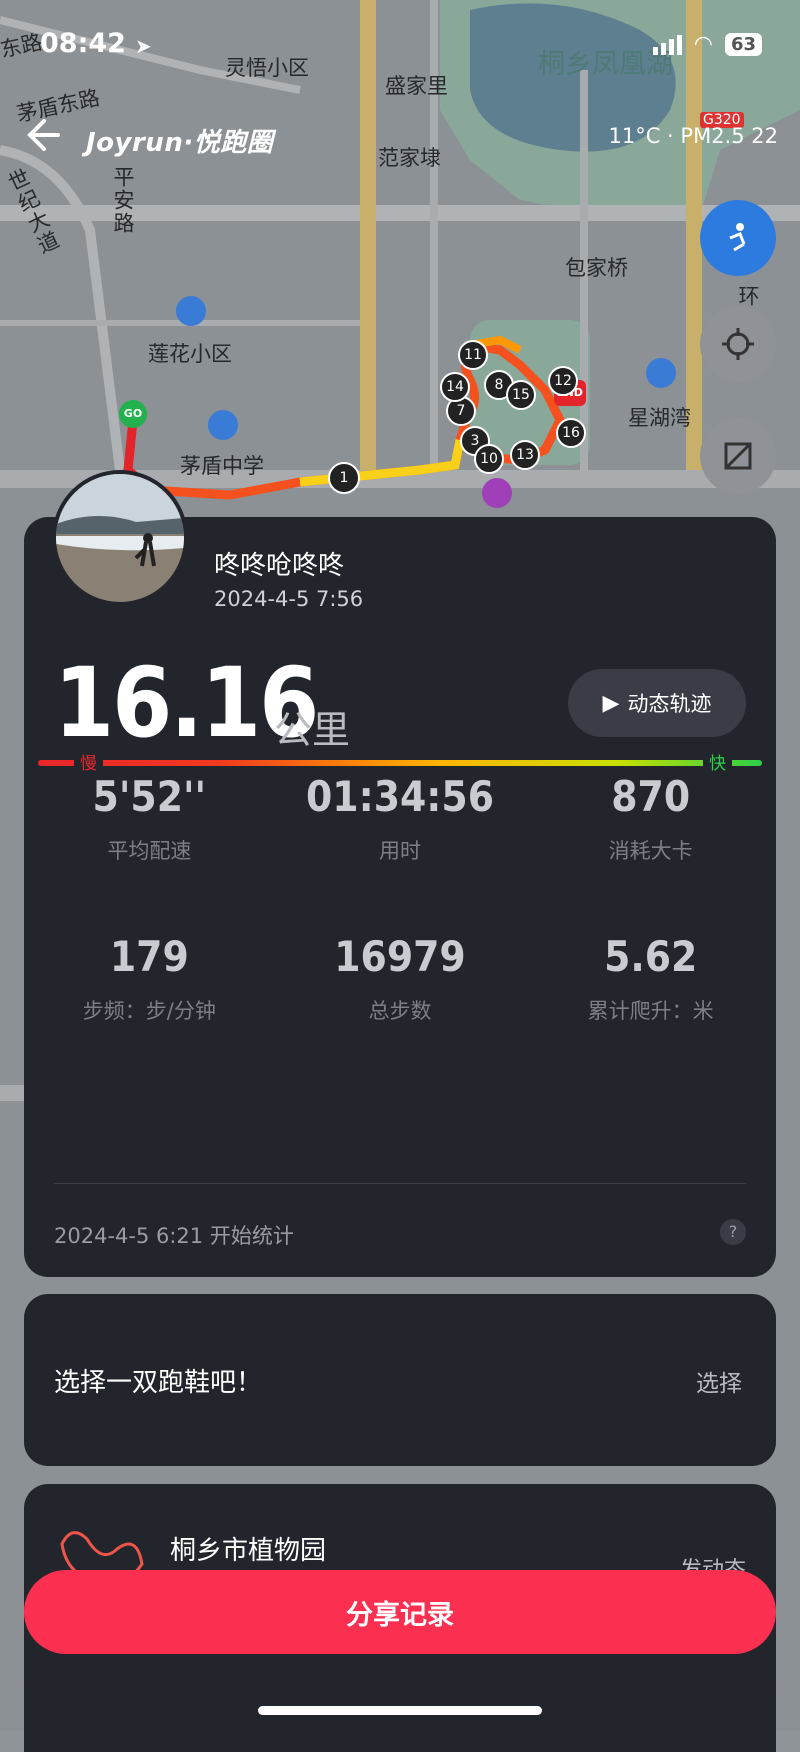 The image size is (800, 1752). I want to click on home-indicator, so click(400, 1710).